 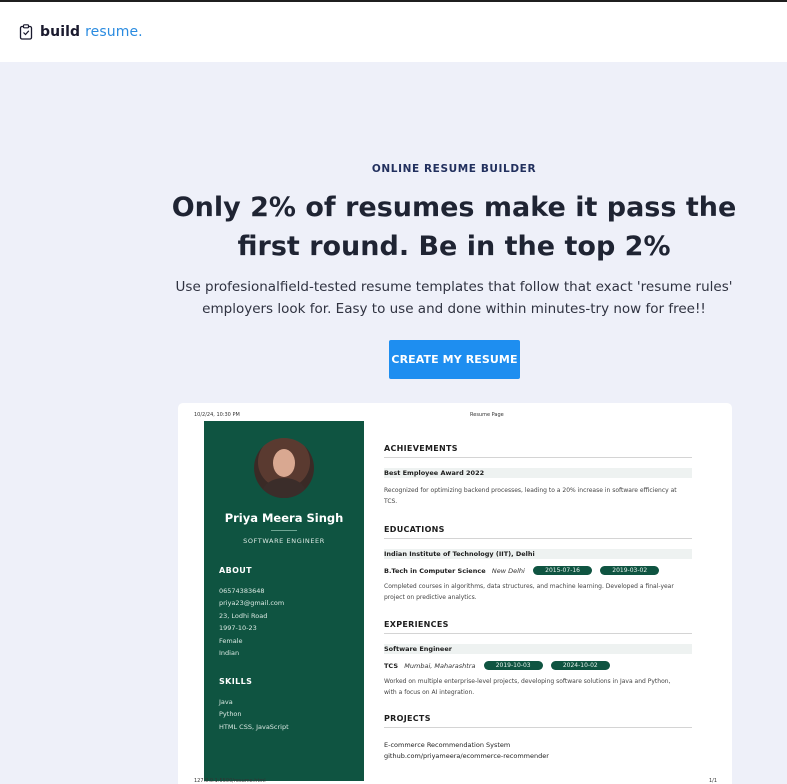 I want to click on print-header-date: 10/2/24, 10:30 PM, so click(x=217, y=415).